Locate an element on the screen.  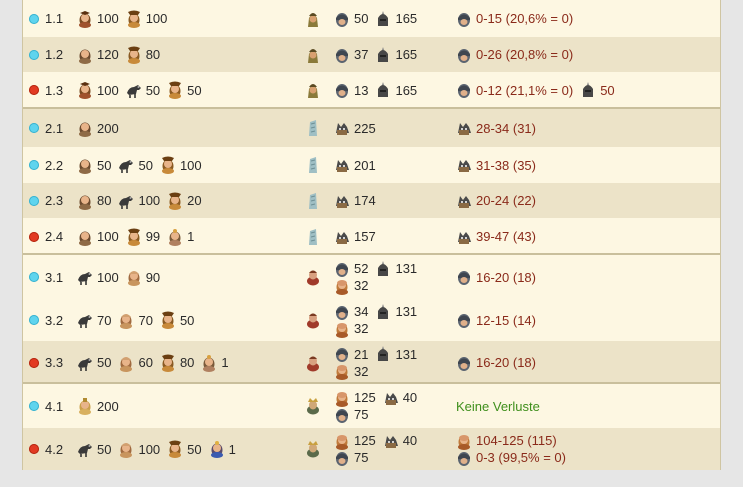
recruit-icon is located at coordinates (85, 165).